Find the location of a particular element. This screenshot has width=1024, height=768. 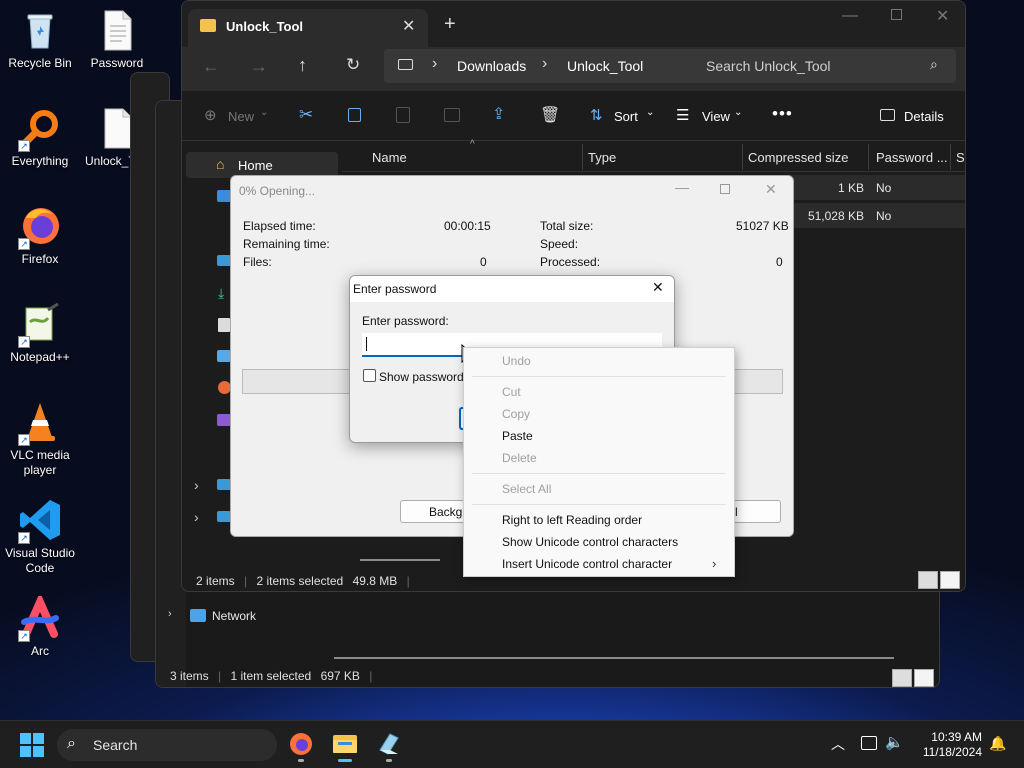

desktop-icon-label: VLC media player is located at coordinates (40, 462).